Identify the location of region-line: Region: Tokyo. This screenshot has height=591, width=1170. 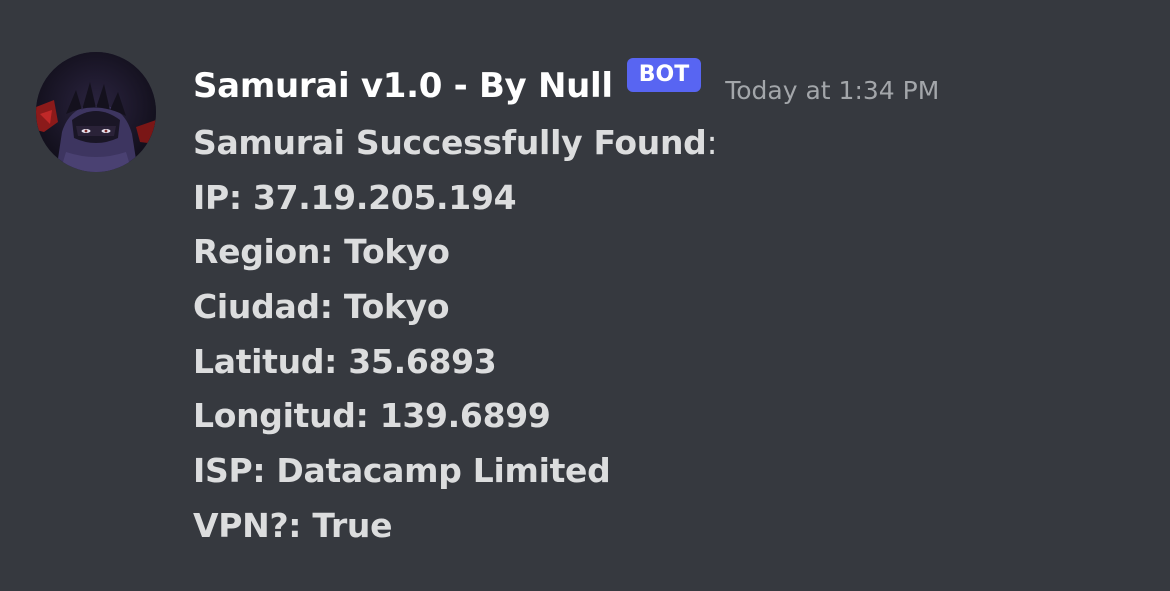
(321, 252).